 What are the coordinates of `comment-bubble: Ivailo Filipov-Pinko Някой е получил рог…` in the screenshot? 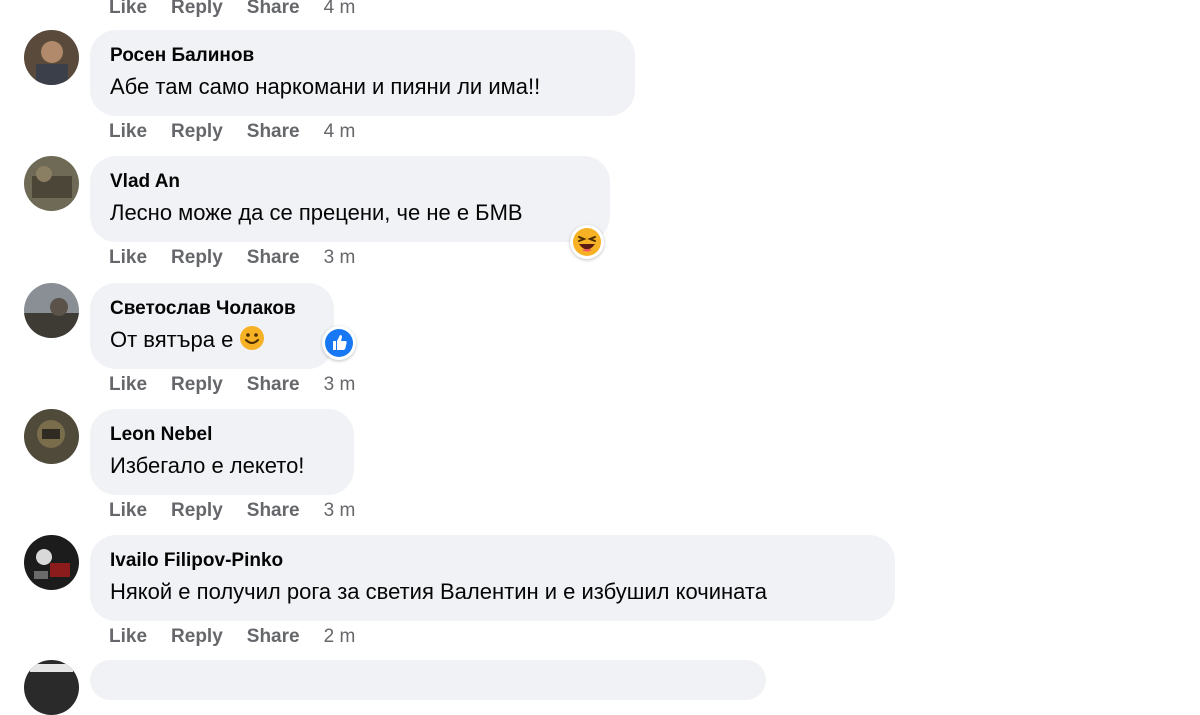 It's located at (492, 578).